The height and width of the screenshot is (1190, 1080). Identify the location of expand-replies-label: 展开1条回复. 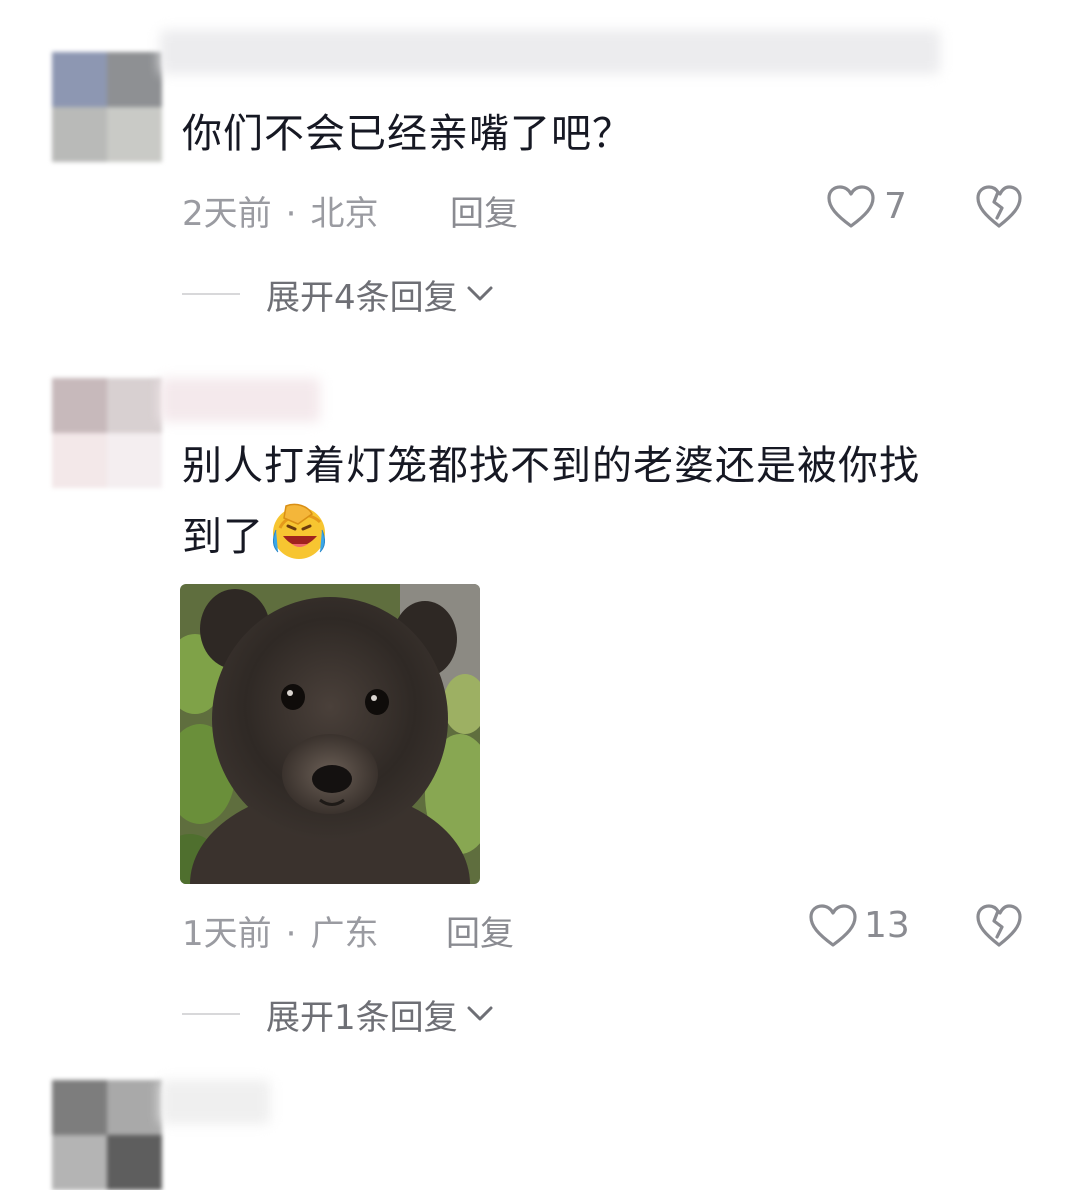
(362, 1017).